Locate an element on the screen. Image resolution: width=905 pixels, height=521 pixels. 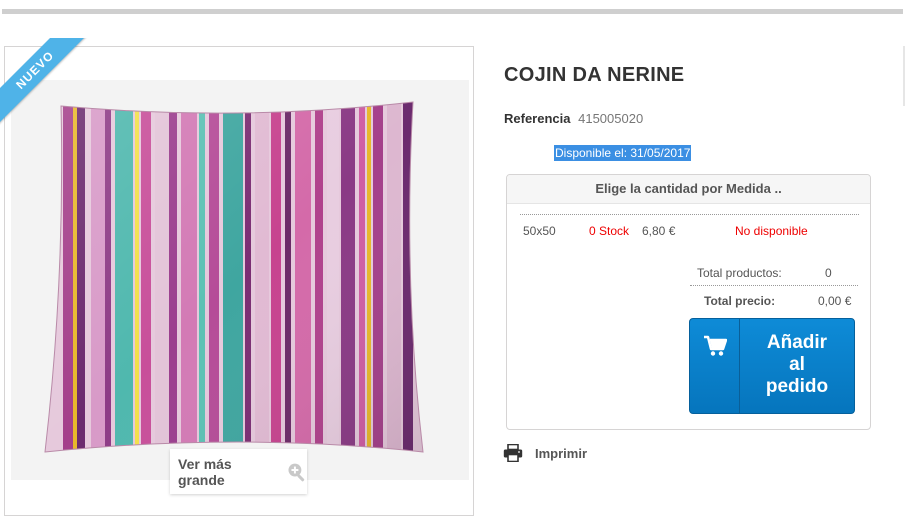
add-button-line-2: al is located at coordinates (797, 364).